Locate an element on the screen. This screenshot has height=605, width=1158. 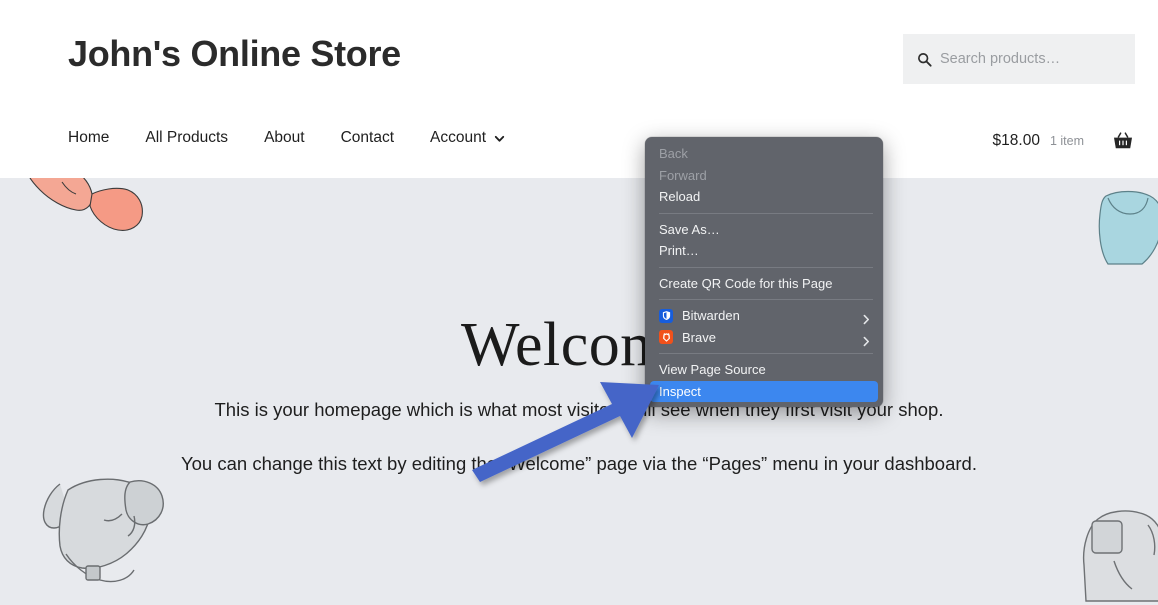
context-menu-item-inspect: Inspect is located at coordinates (764, 391).